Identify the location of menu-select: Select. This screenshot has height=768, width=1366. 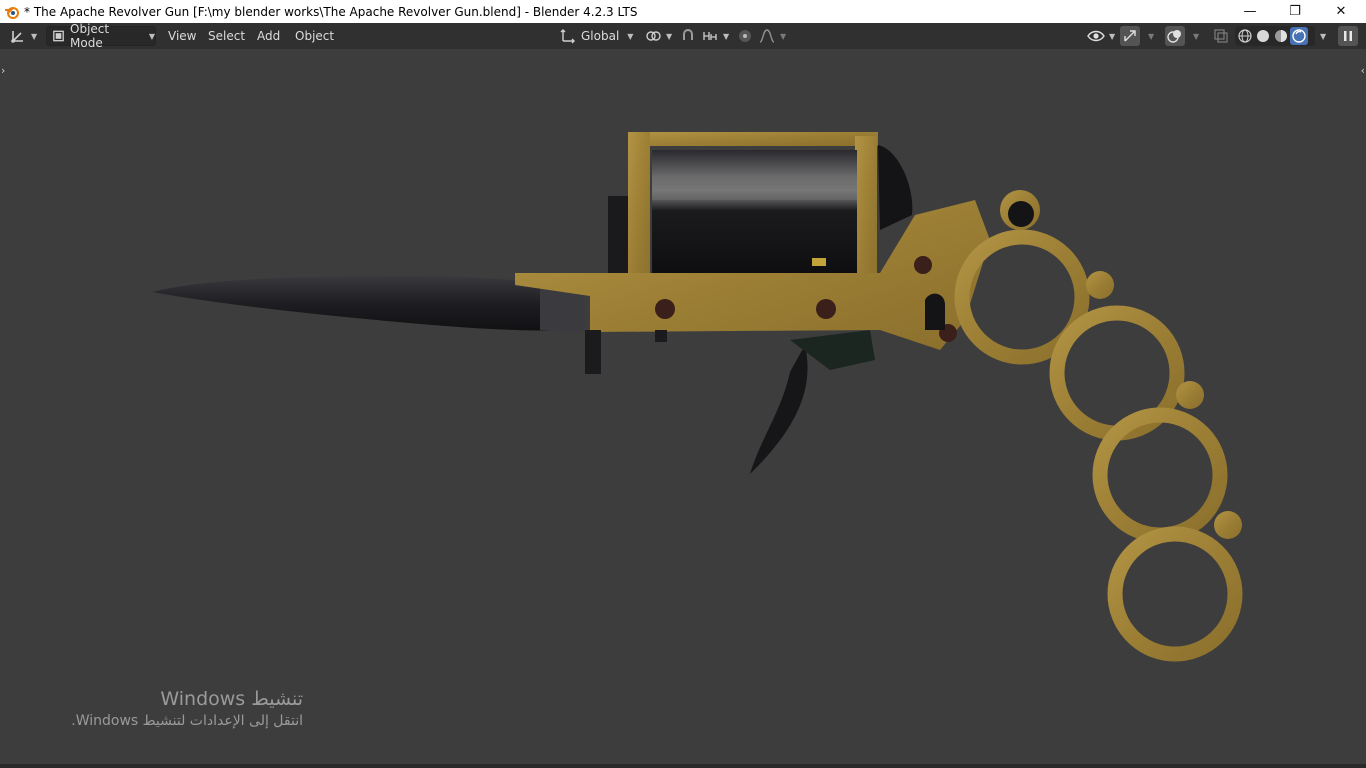
(226, 36).